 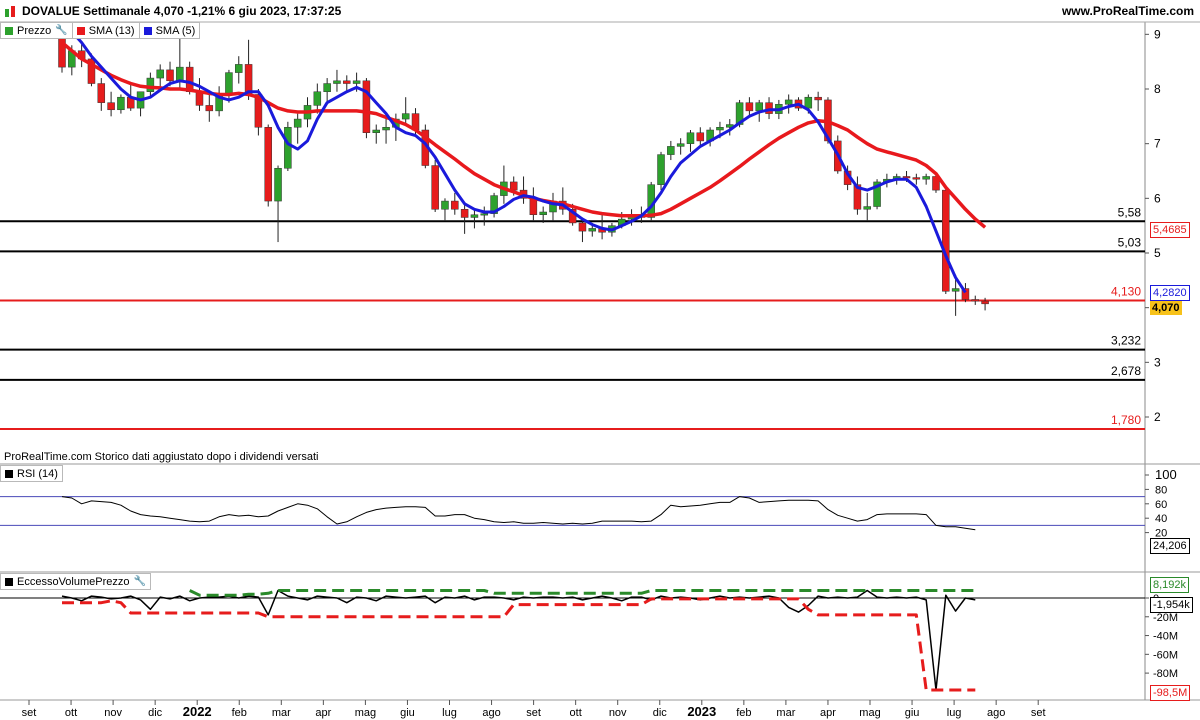 I want to click on price-legend: Prezzo 🔧 SMA (13) SMA (5), so click(x=100, y=30).